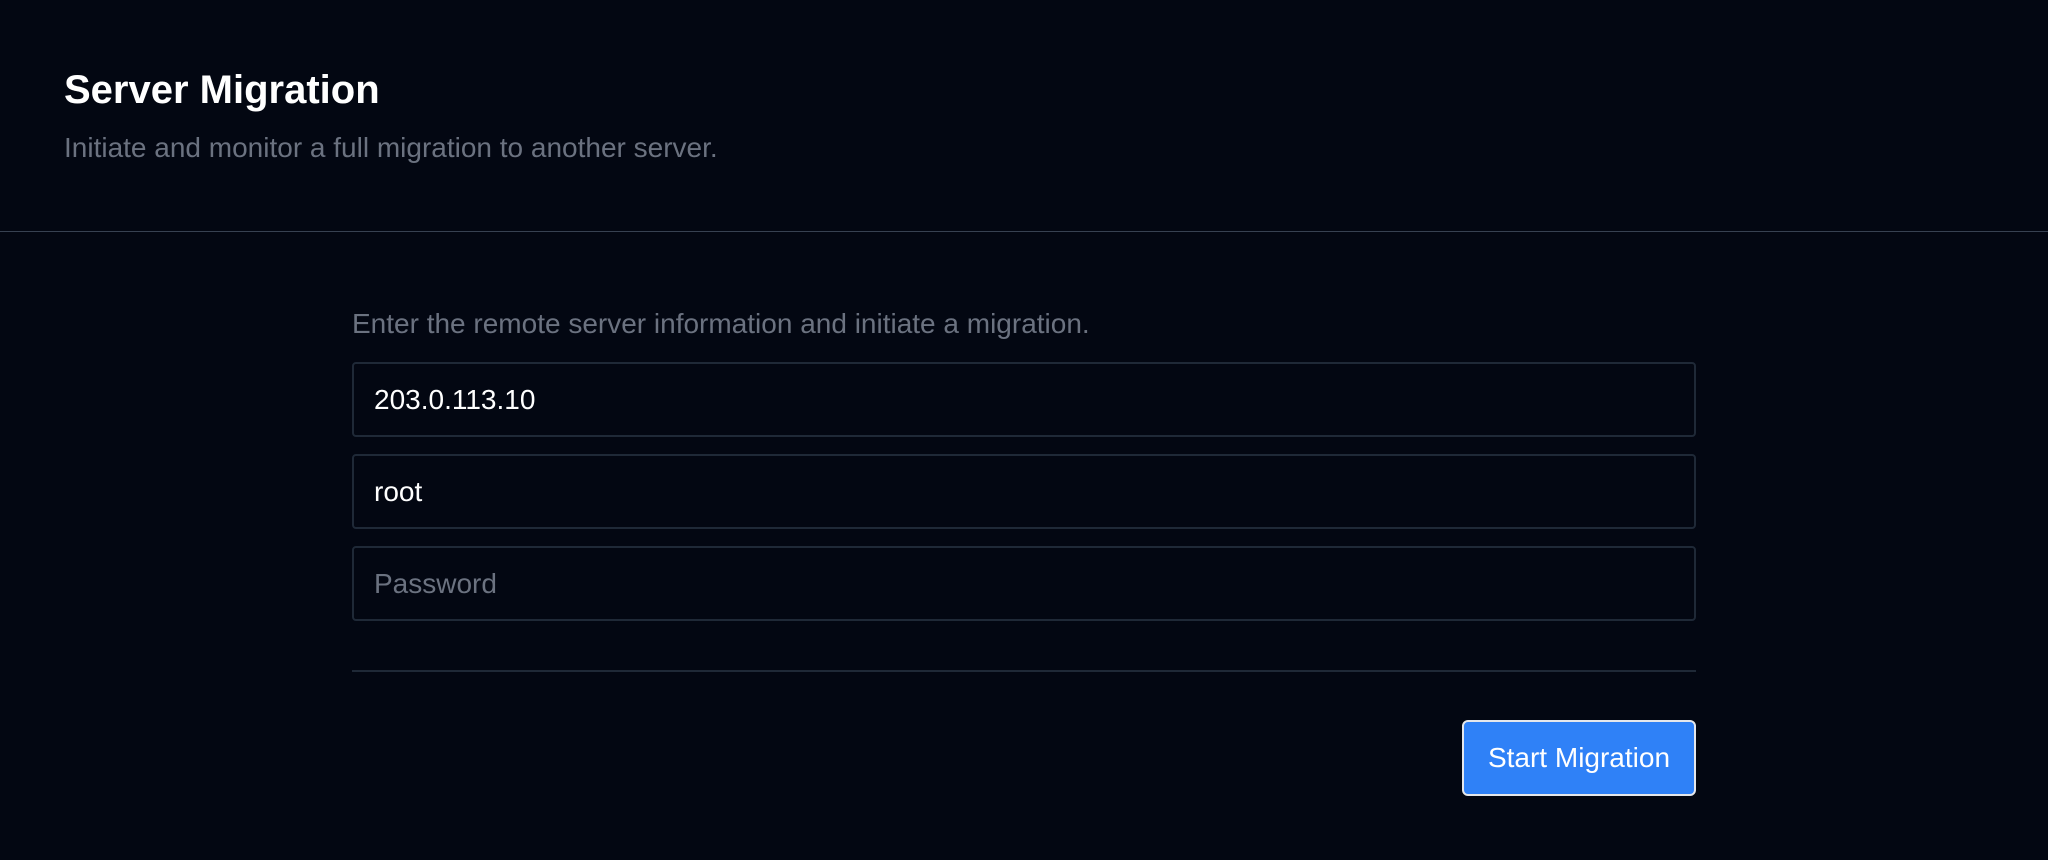 This screenshot has height=860, width=2048. Describe the element at coordinates (1024, 491) in the screenshot. I see `username-input` at that location.